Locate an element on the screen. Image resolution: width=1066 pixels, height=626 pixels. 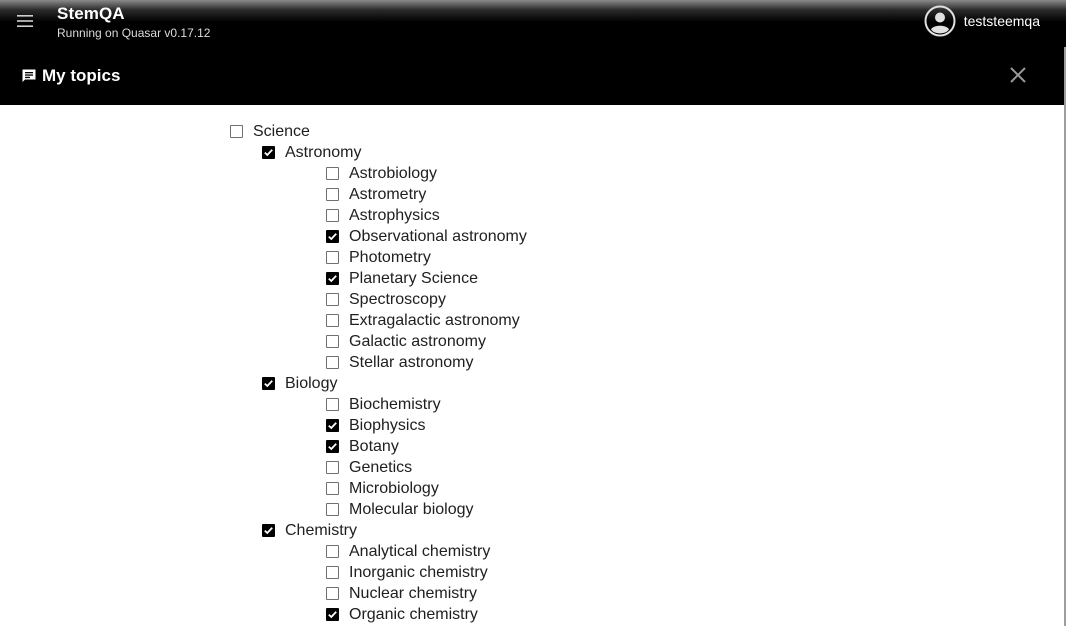
topic-label: Biology is located at coordinates (311, 383).